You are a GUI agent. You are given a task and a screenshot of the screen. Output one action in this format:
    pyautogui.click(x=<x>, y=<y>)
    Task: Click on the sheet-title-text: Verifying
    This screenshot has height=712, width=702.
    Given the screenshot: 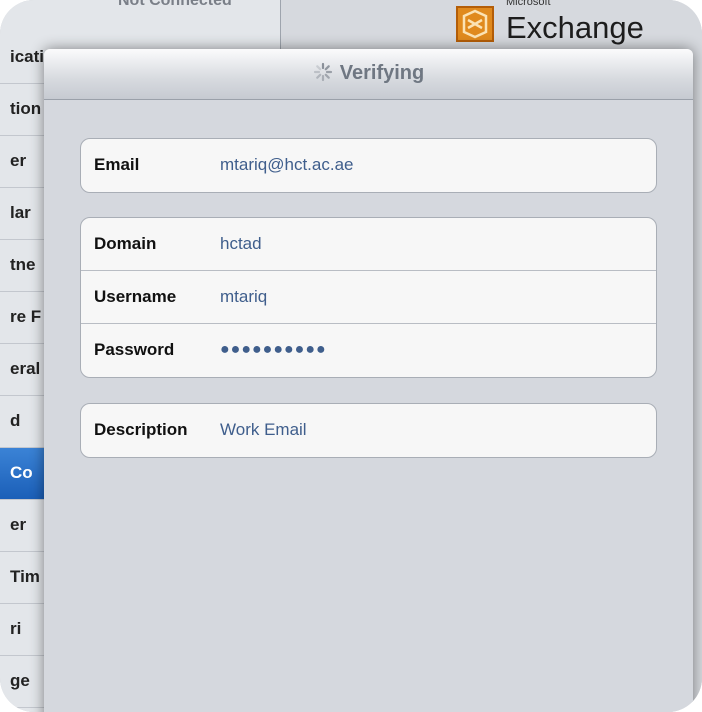 What is the action you would take?
    pyautogui.click(x=382, y=73)
    